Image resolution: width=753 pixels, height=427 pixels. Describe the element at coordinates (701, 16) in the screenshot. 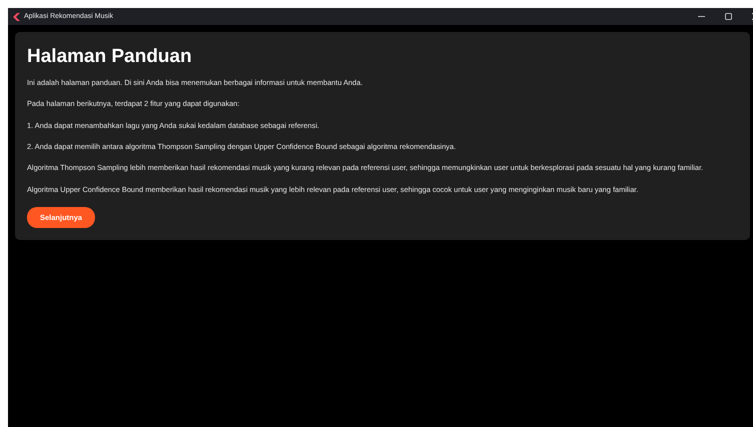

I see `minimize-icon` at that location.